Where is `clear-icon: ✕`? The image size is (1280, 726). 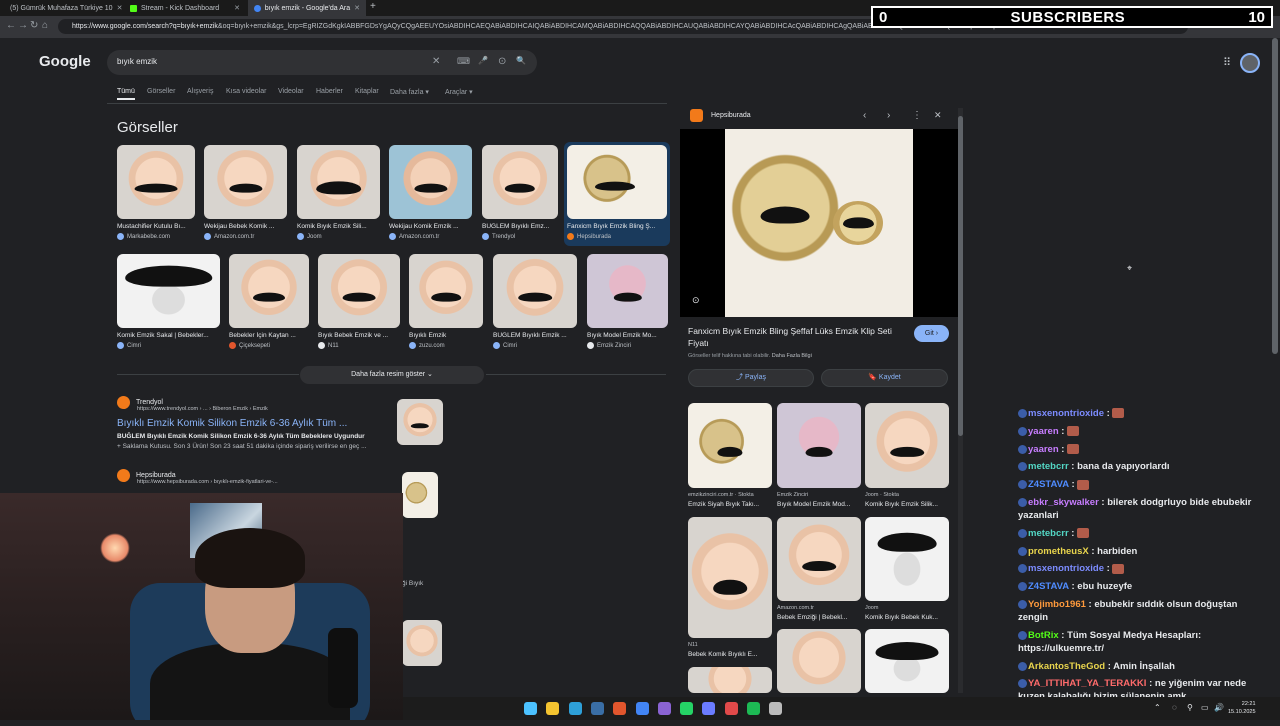 clear-icon: ✕ is located at coordinates (436, 61).